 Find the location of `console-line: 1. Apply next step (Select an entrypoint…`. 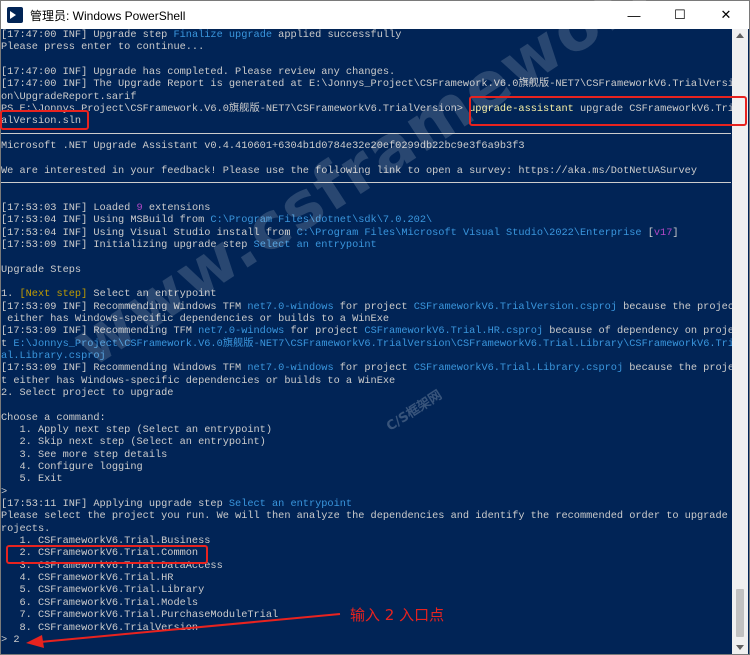

console-line: 1. Apply next step (Select an entrypoint… is located at coordinates (367, 430).